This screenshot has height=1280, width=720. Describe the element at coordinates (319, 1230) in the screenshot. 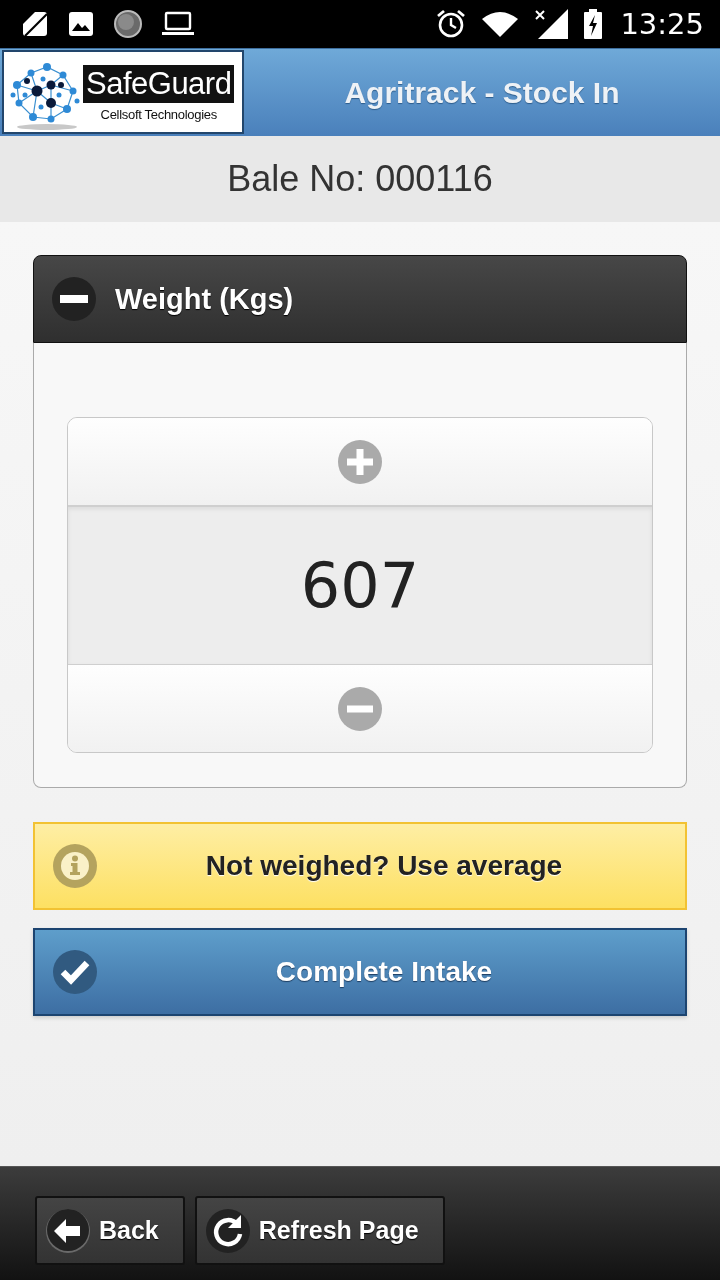

I see `refresh-button: Refresh Page` at that location.